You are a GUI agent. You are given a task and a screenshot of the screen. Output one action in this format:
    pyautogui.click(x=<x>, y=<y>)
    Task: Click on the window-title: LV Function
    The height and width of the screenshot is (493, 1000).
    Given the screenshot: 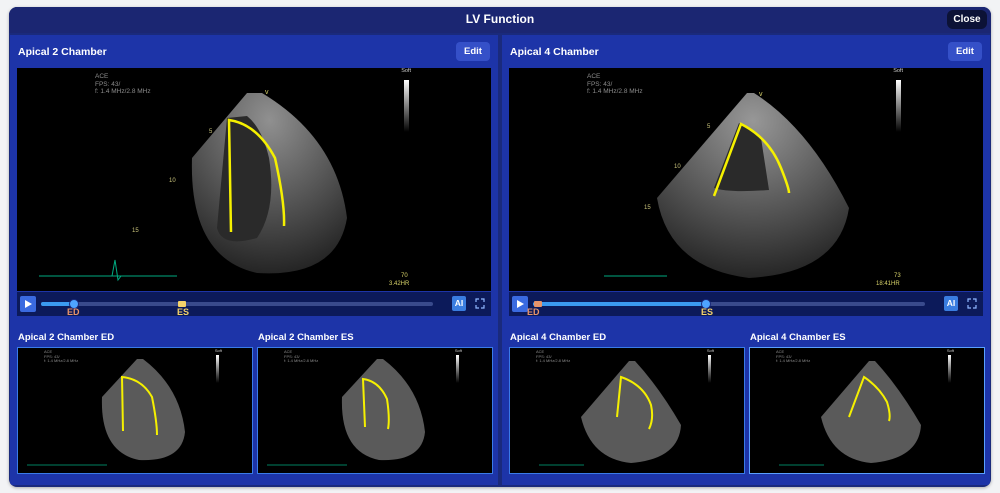 What is the action you would take?
    pyautogui.click(x=500, y=19)
    